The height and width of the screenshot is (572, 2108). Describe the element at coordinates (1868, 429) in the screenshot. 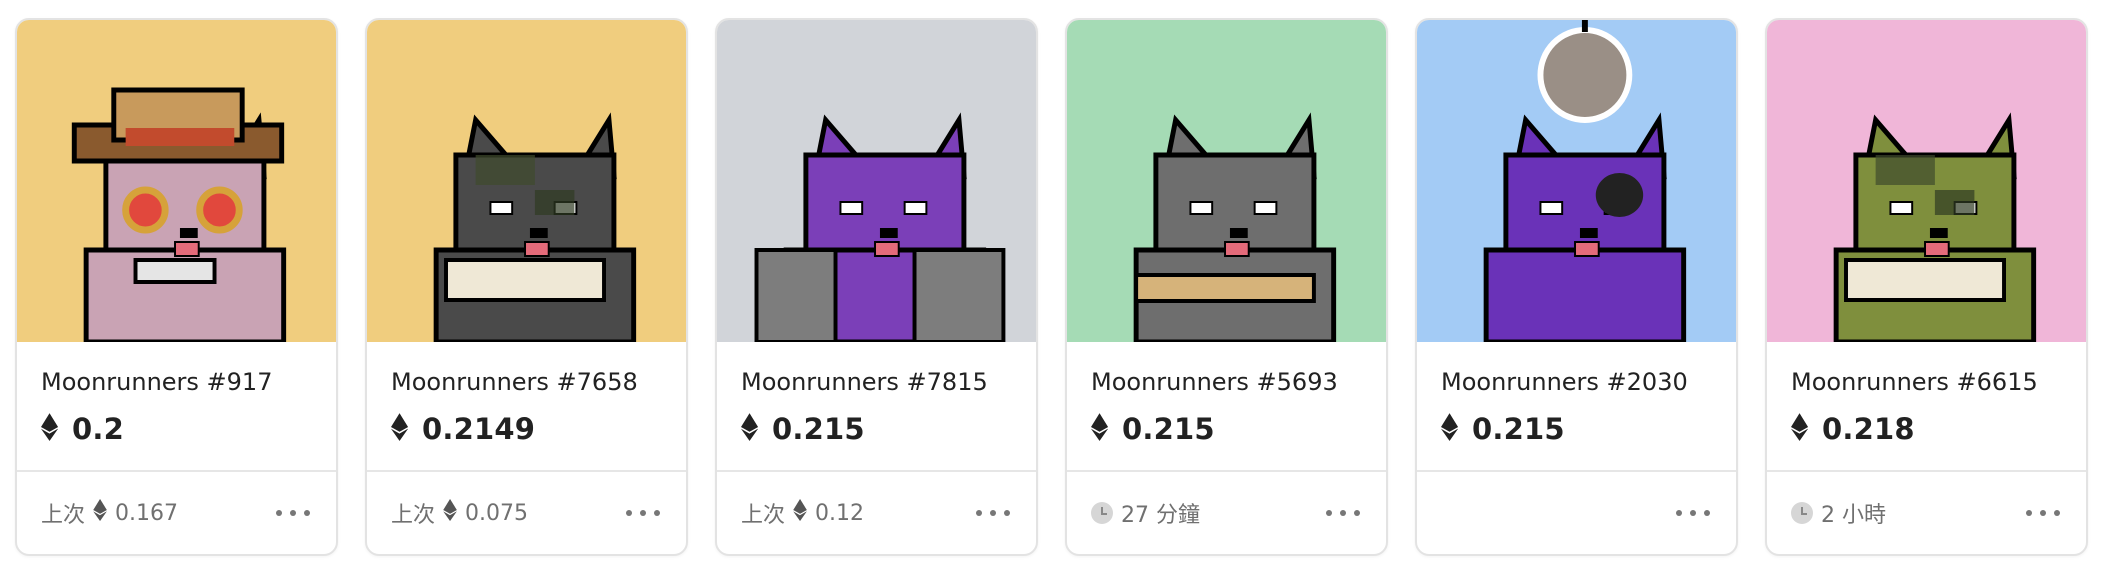

I see `price-value: 0.218` at that location.